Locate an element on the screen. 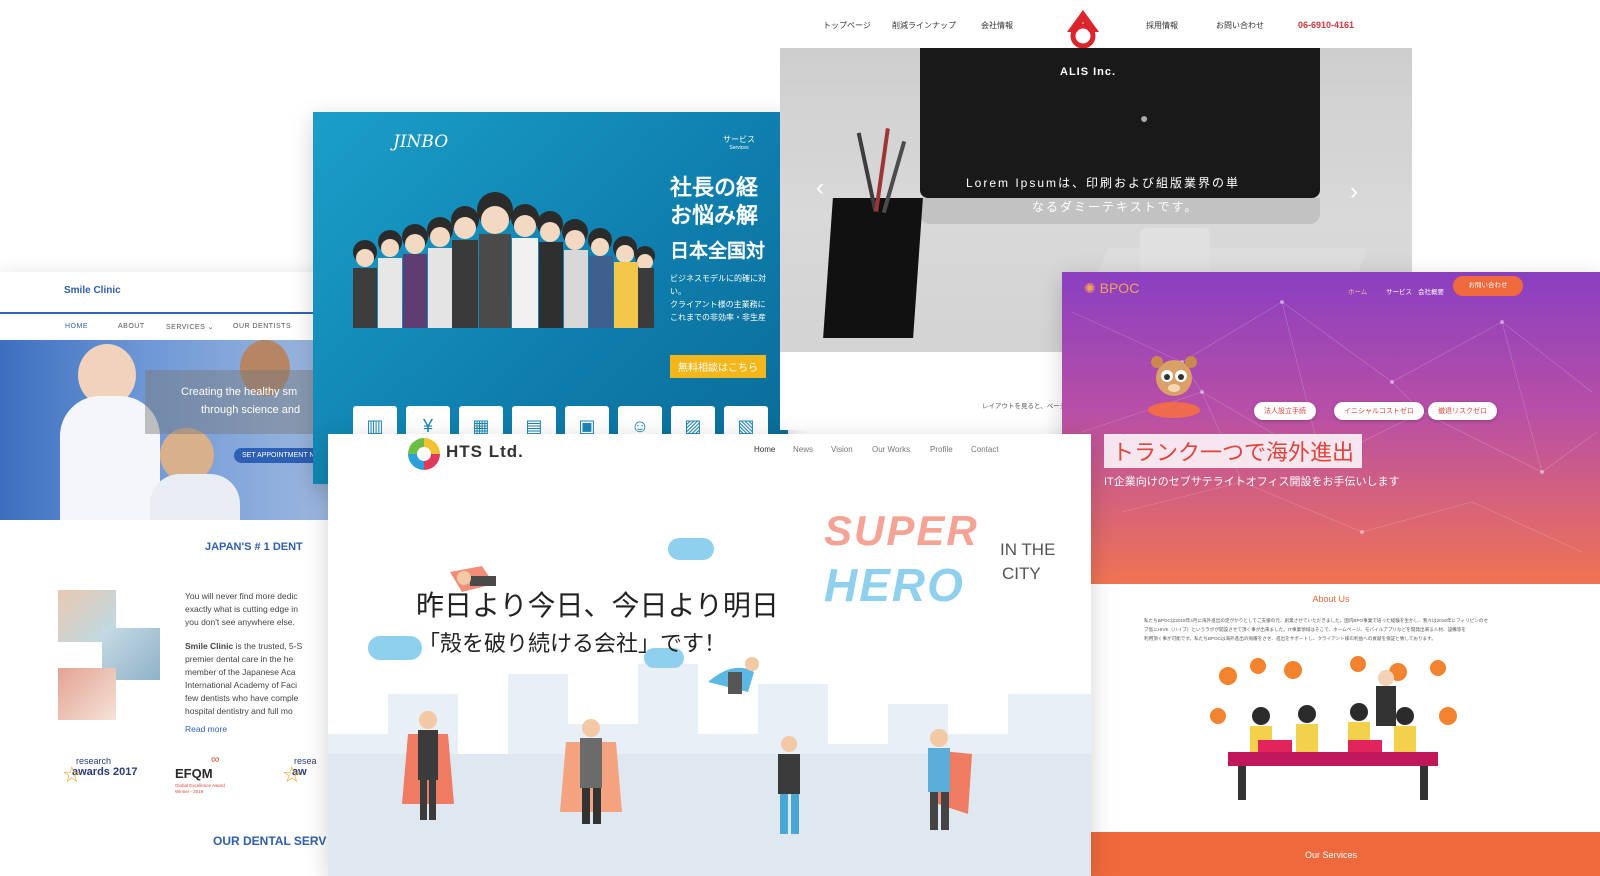  hts-nav-news: News is located at coordinates (803, 449).